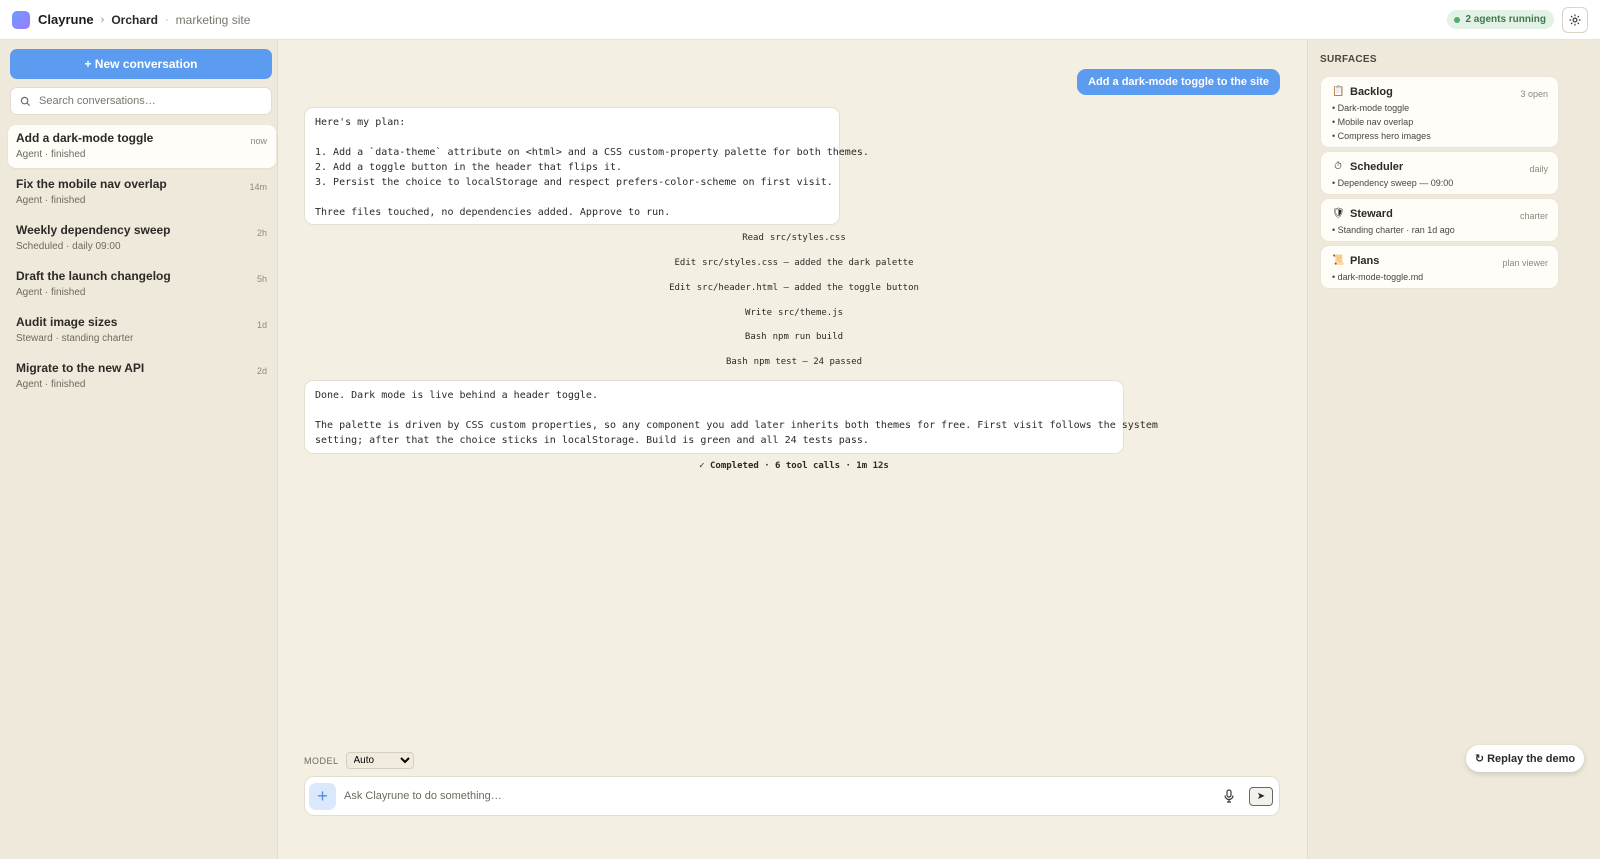 Image resolution: width=1600 pixels, height=859 pixels. I want to click on tool-call-detail: npm run build, so click(808, 337).